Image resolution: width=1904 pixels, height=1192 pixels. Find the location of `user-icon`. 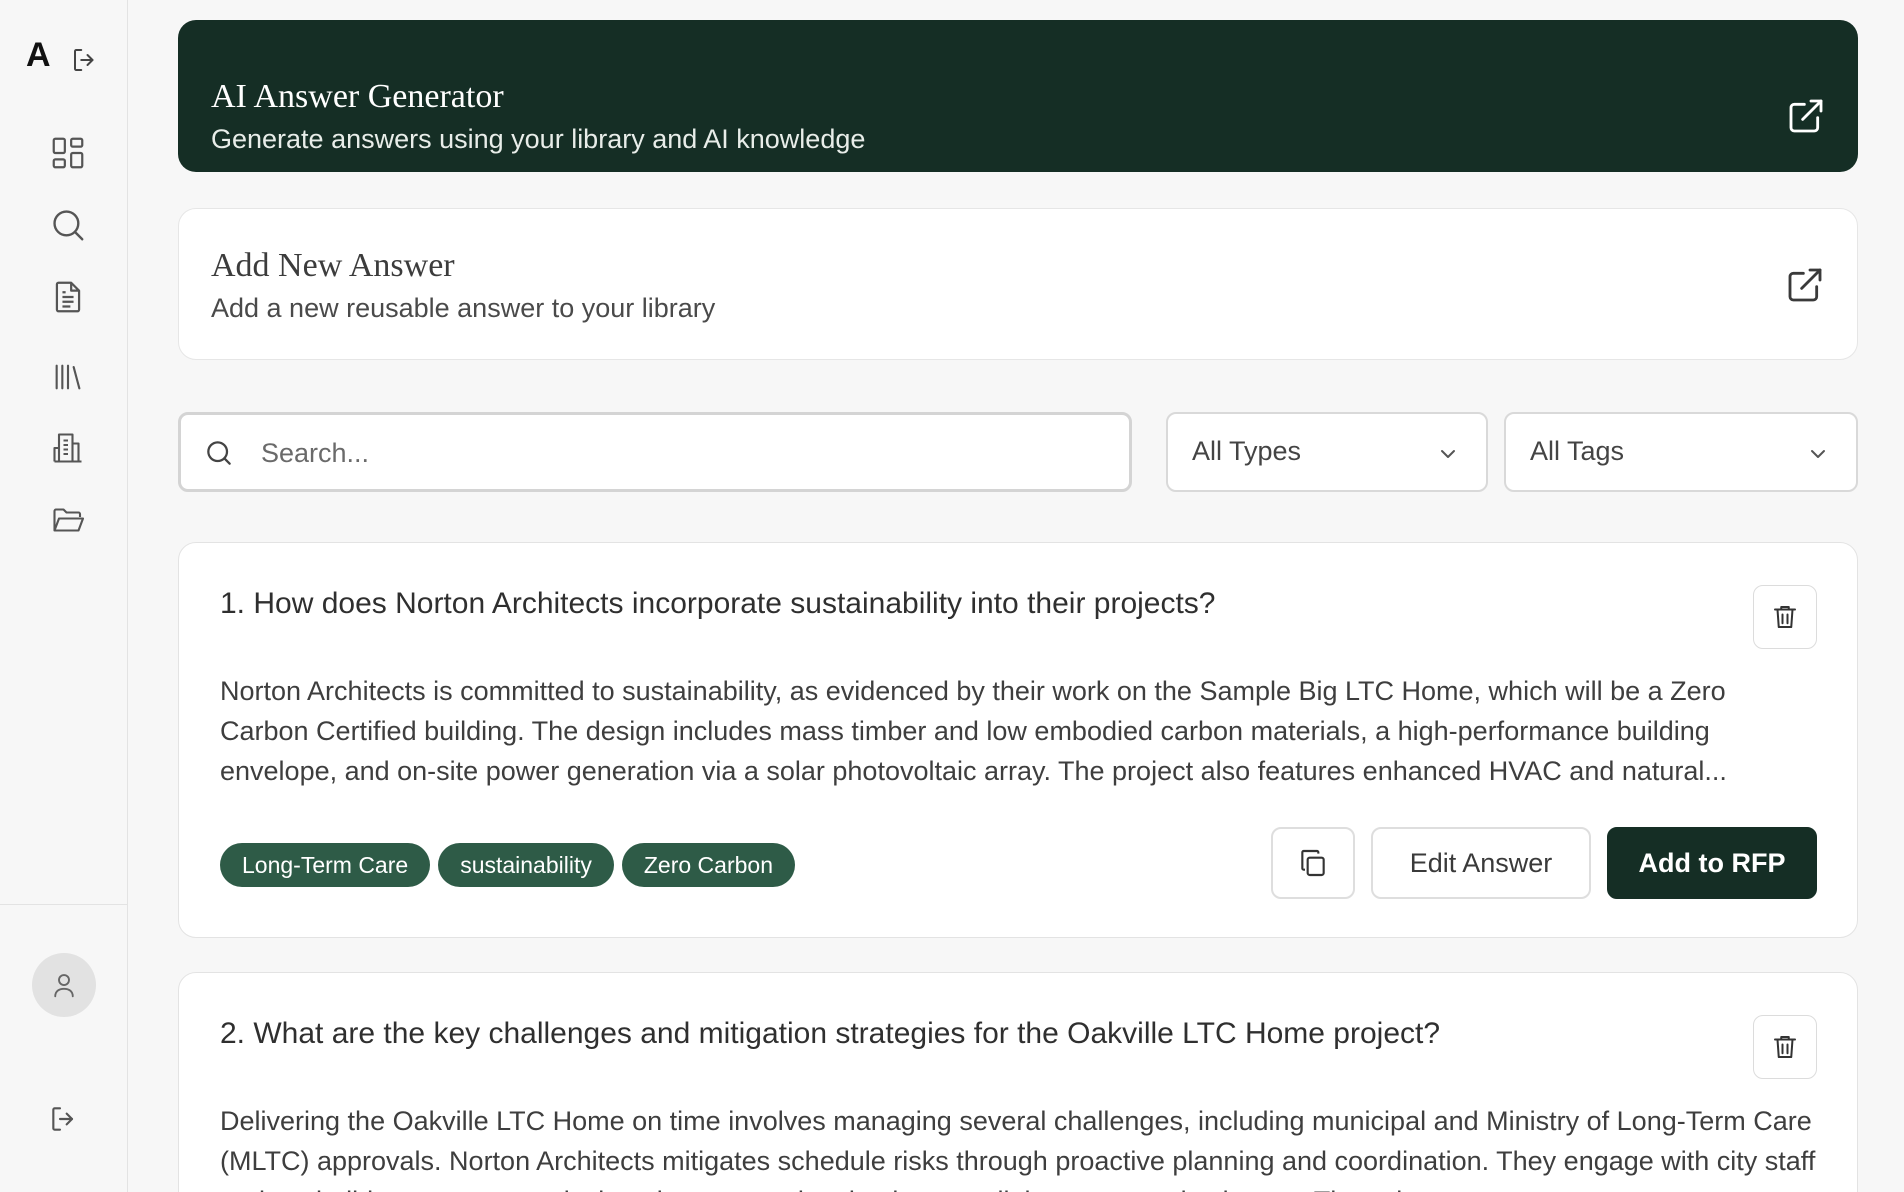

user-icon is located at coordinates (64, 985).